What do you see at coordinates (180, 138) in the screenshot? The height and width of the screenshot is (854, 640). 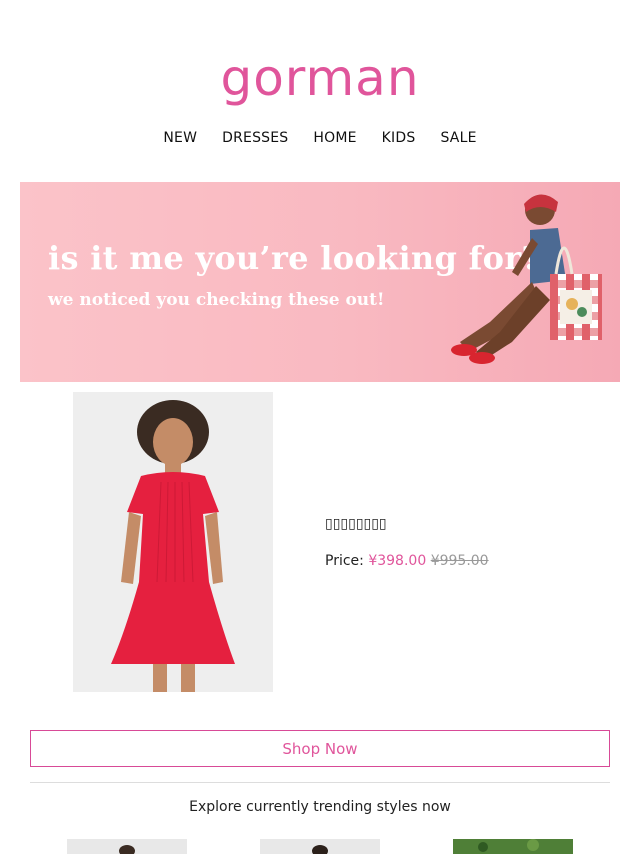 I see `nav-item-new: NEW` at bounding box center [180, 138].